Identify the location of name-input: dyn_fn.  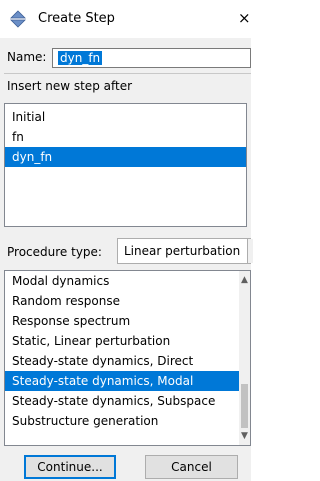
(151, 58).